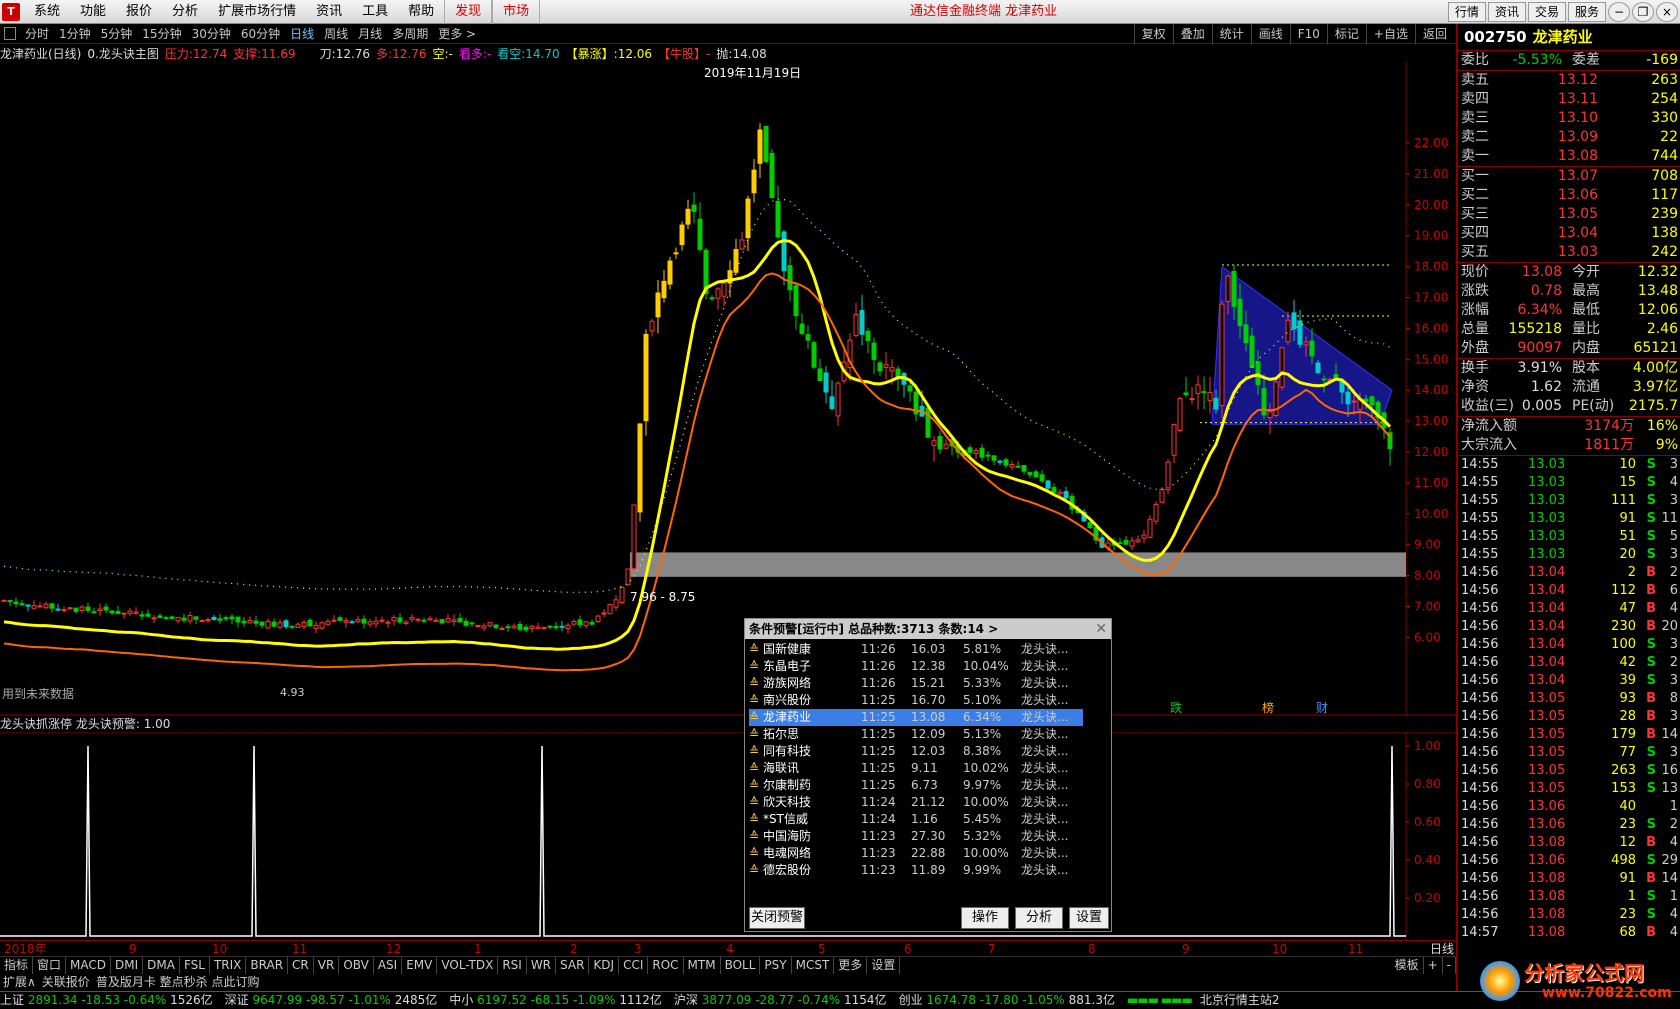 Image resolution: width=1680 pixels, height=1009 pixels. What do you see at coordinates (1101, 629) in the screenshot?
I see `dialog-close-icon: ✕` at bounding box center [1101, 629].